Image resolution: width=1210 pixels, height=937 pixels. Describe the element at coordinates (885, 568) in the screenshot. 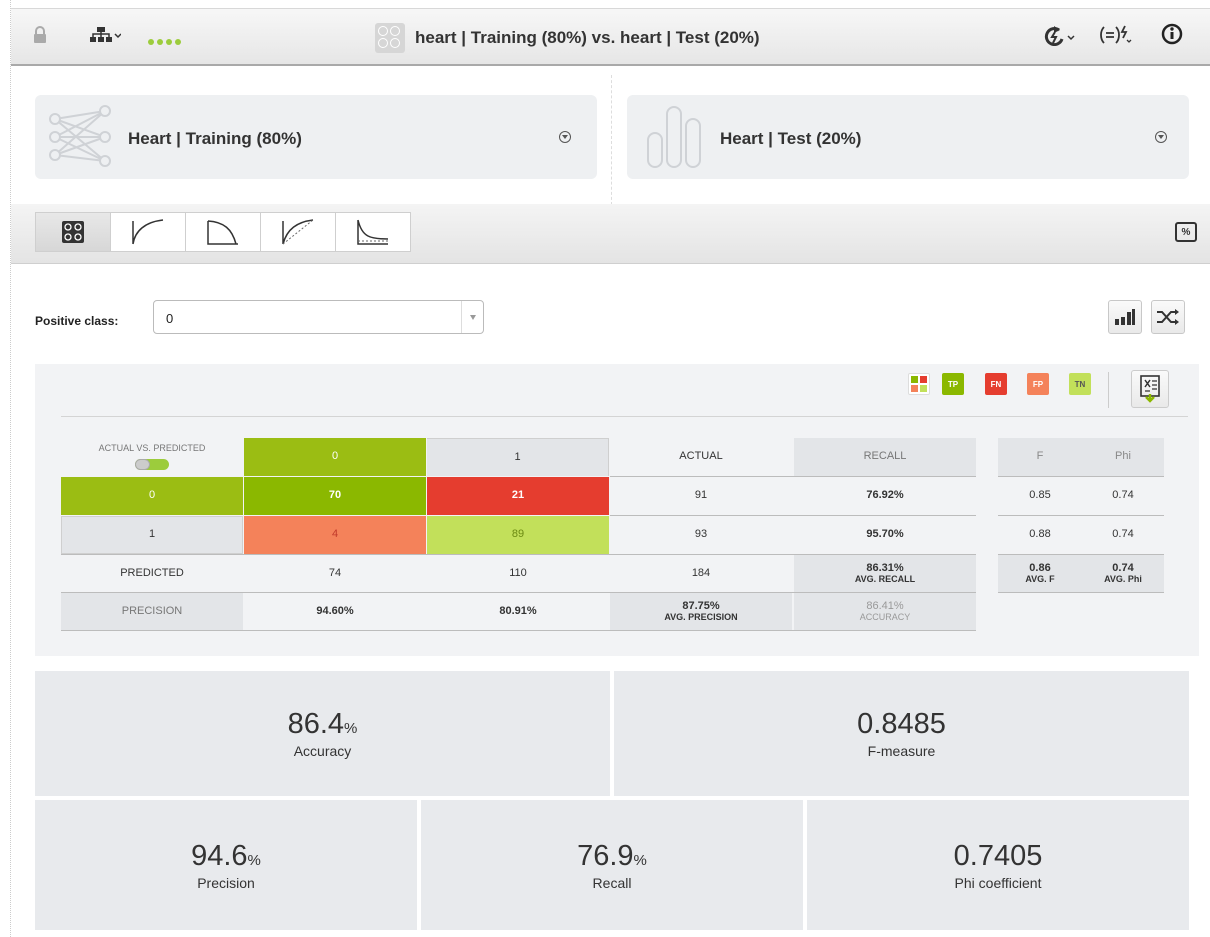

I see `avg-recall-value: 86.31%` at that location.